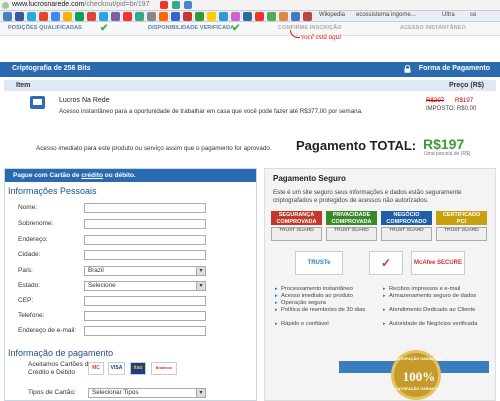  I want to click on visa-icon: VISA, so click(116, 368).